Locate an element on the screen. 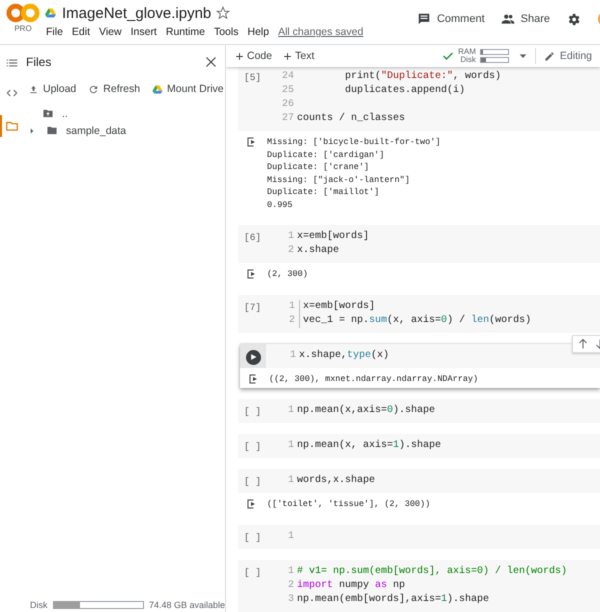 The image size is (600, 612). line-number: 3 is located at coordinates (290, 599).